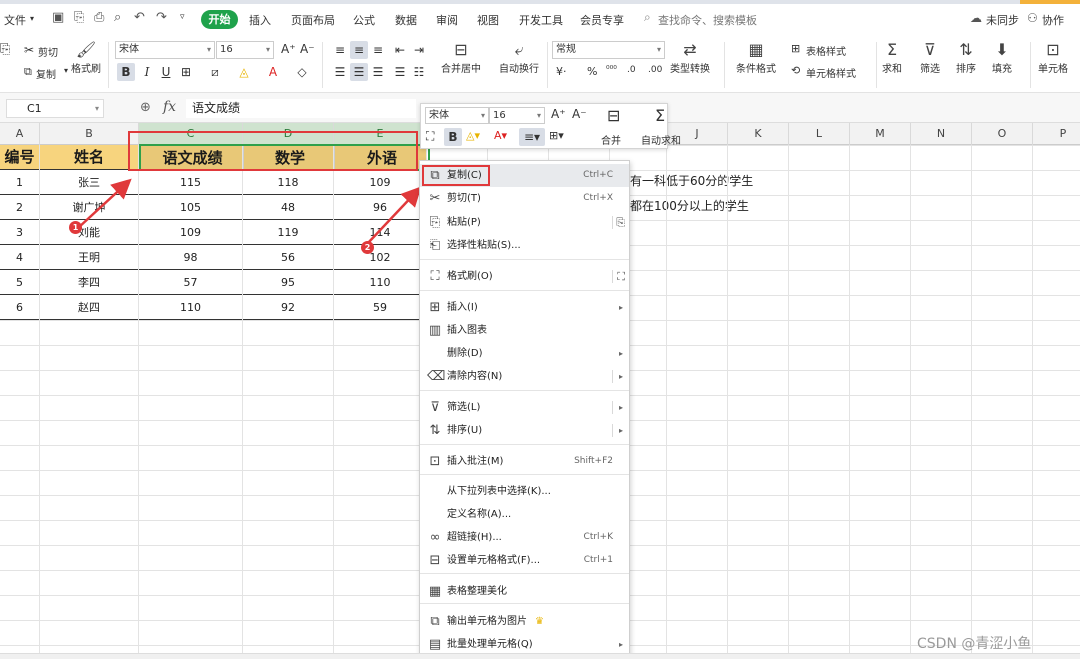 This screenshot has height=659, width=1080. What do you see at coordinates (145, 107) in the screenshot?
I see `zoom-icon: ⊕` at bounding box center [145, 107].